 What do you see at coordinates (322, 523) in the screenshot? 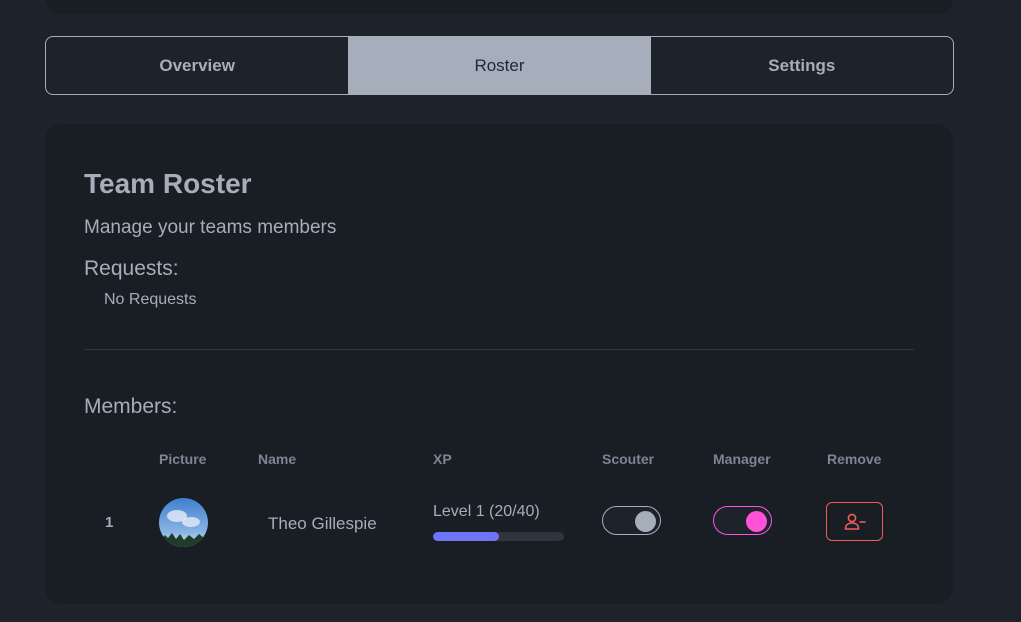
I see `member-name: Theo Gillespie` at bounding box center [322, 523].